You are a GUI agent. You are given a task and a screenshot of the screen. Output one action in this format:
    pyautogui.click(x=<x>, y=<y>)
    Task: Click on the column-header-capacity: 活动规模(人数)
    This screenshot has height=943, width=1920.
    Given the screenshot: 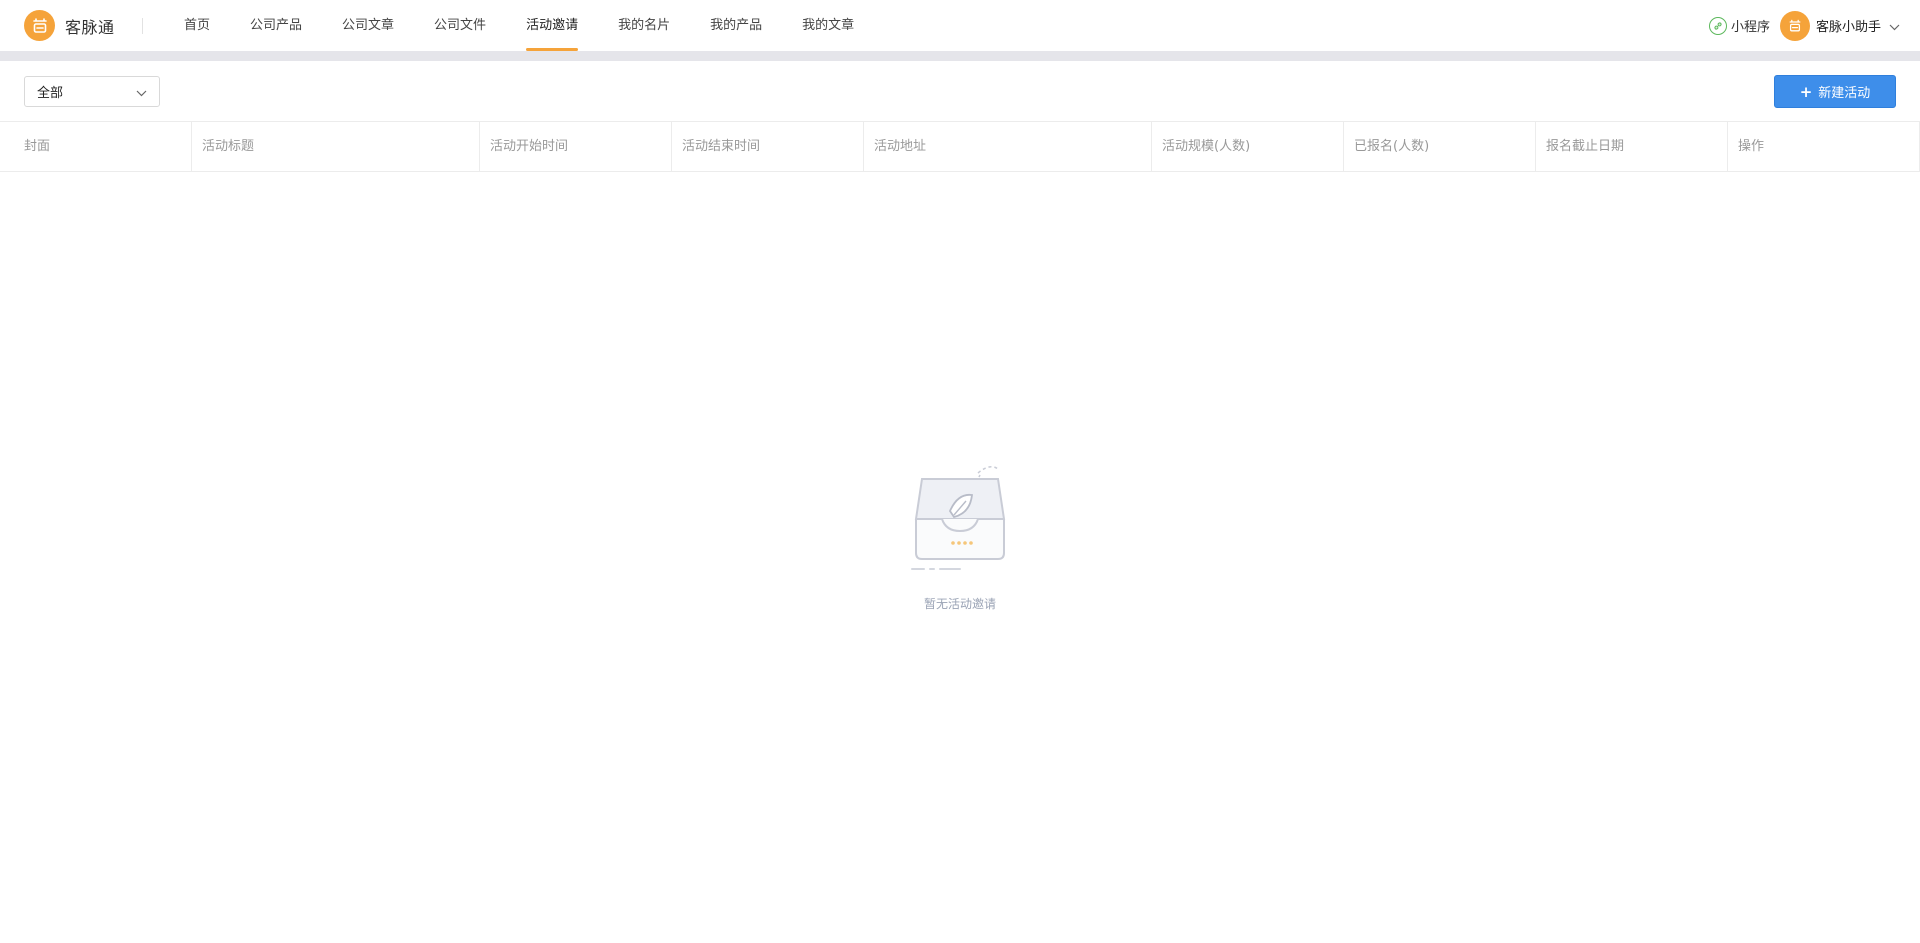 What is the action you would take?
    pyautogui.click(x=1248, y=146)
    